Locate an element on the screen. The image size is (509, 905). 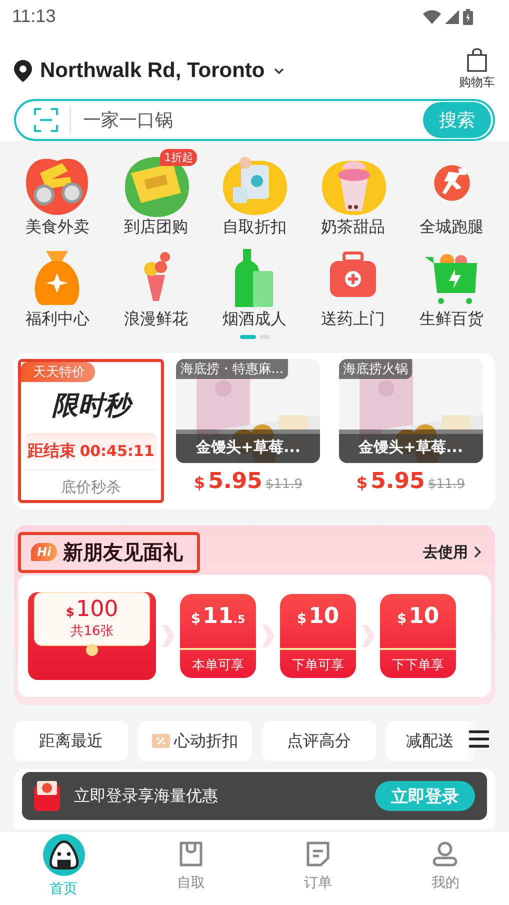
category-item: 生鲜百货 is located at coordinates (451, 288).